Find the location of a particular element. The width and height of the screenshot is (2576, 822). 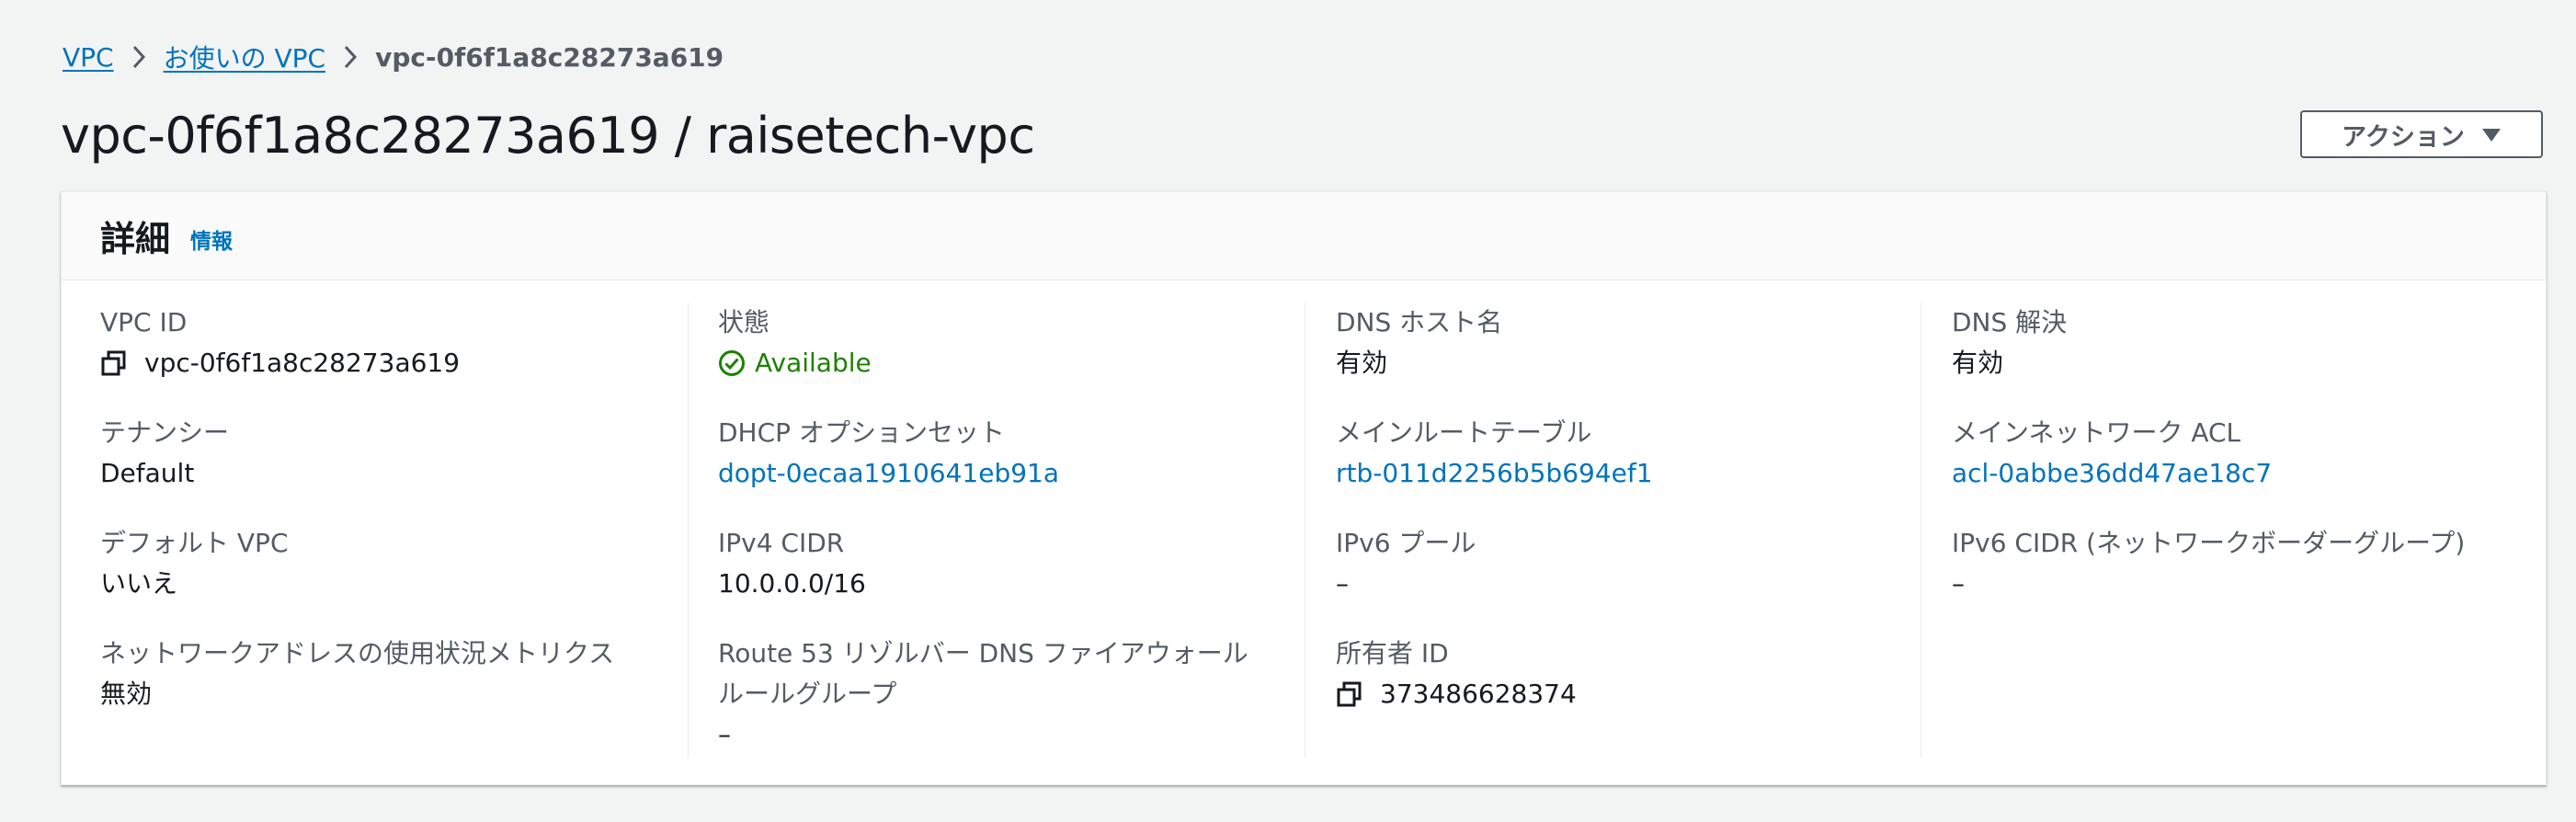

network-address-usage-metrics-field: ネットワークアドレスの使用状況メトリクス 無効 is located at coordinates (376, 689).